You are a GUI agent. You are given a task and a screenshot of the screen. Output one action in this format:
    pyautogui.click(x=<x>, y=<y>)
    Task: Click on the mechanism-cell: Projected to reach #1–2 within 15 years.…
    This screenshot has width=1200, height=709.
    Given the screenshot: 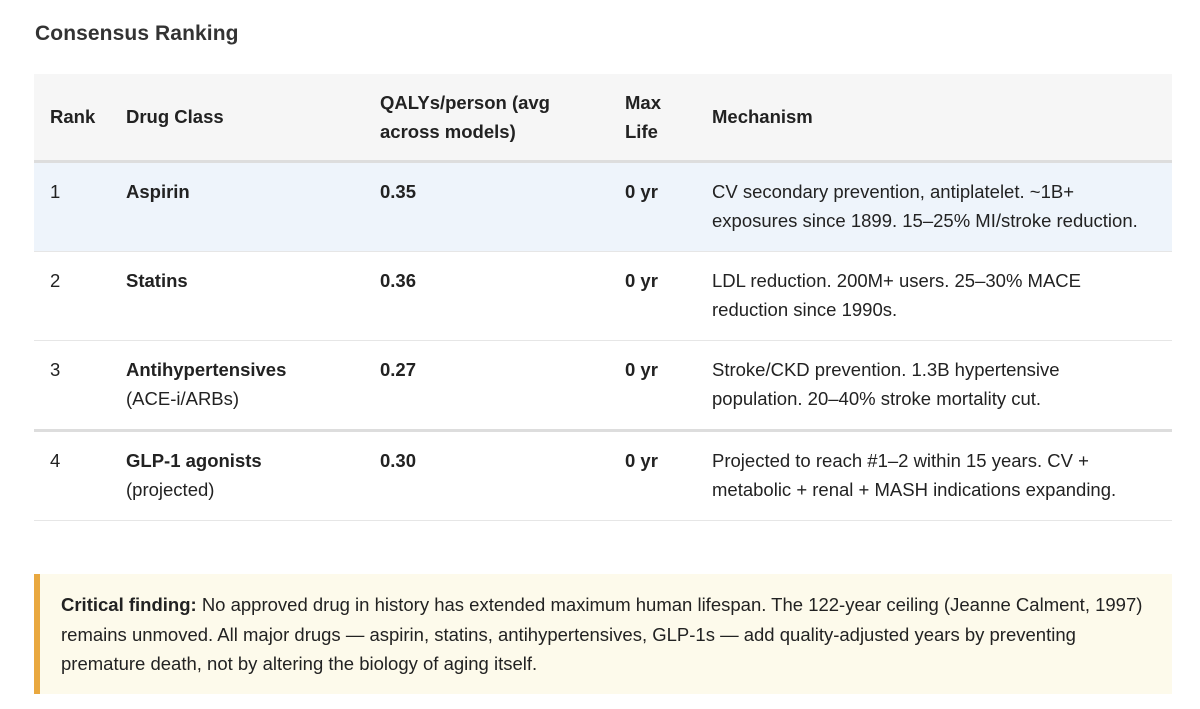 What is the action you would take?
    pyautogui.click(x=934, y=475)
    